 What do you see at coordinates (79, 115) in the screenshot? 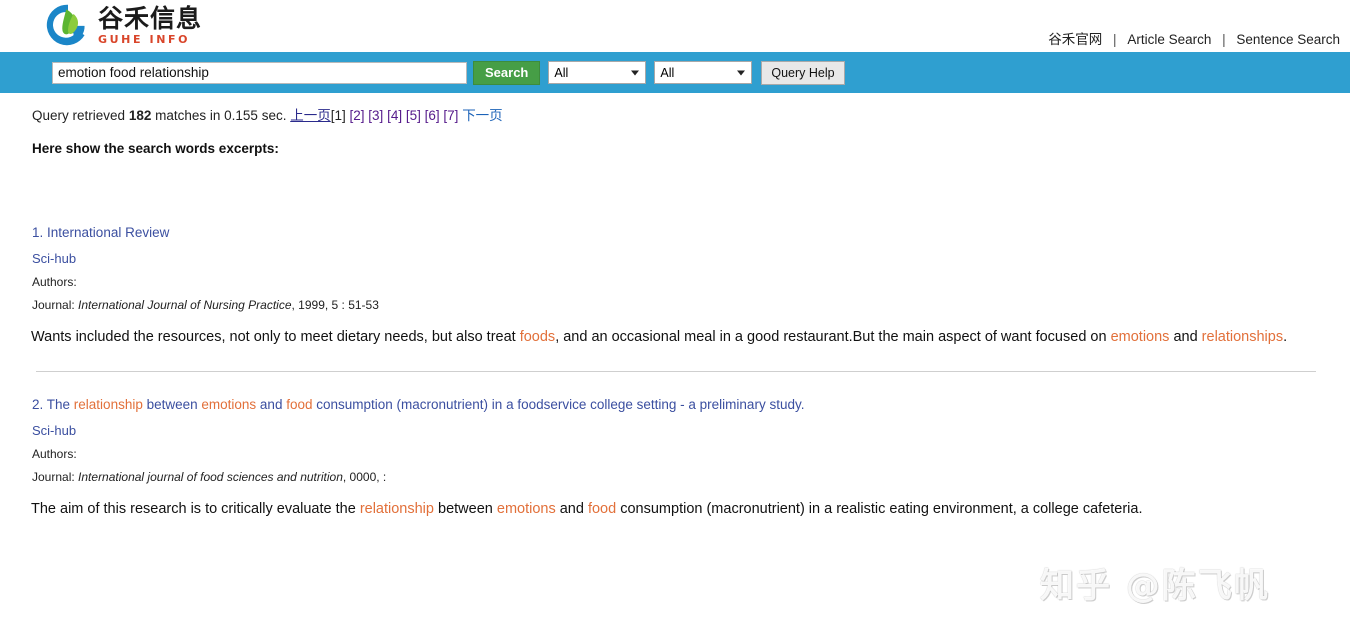
I see `status-prefix: Query retrieved` at bounding box center [79, 115].